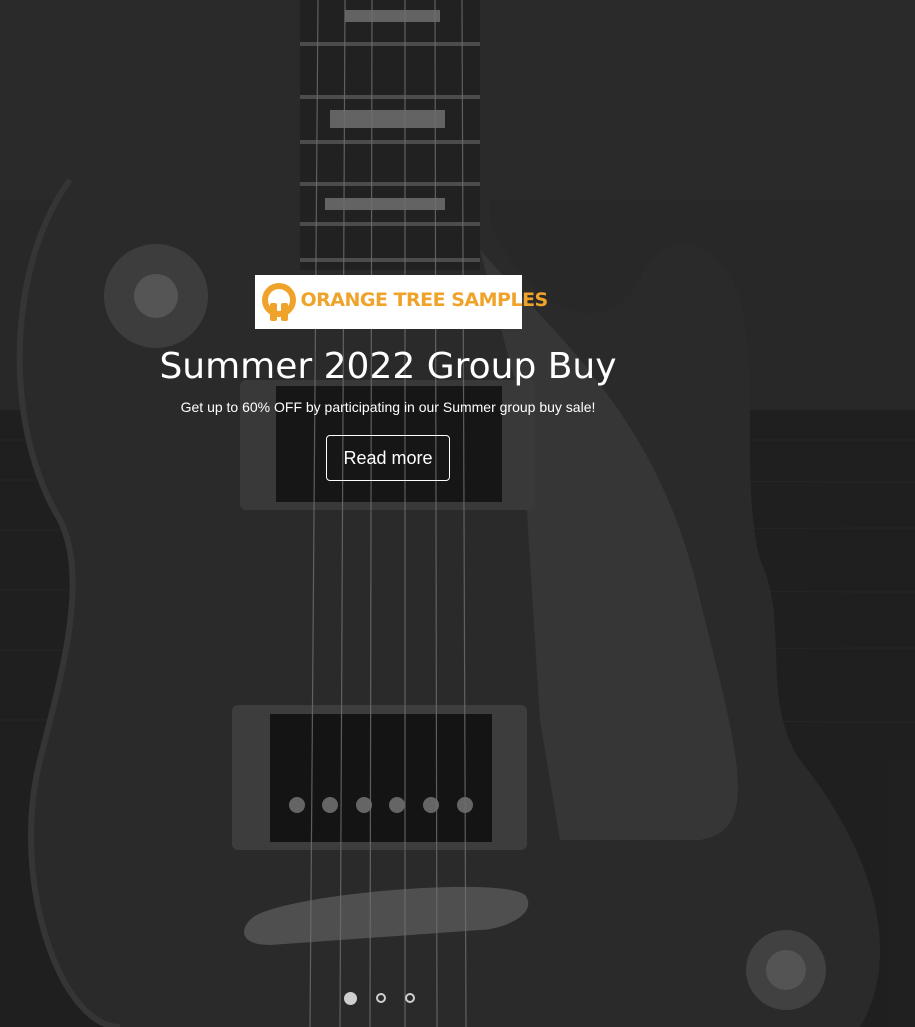 The image size is (915, 1027). Describe the element at coordinates (388, 458) in the screenshot. I see `read-more-button: Read more` at that location.